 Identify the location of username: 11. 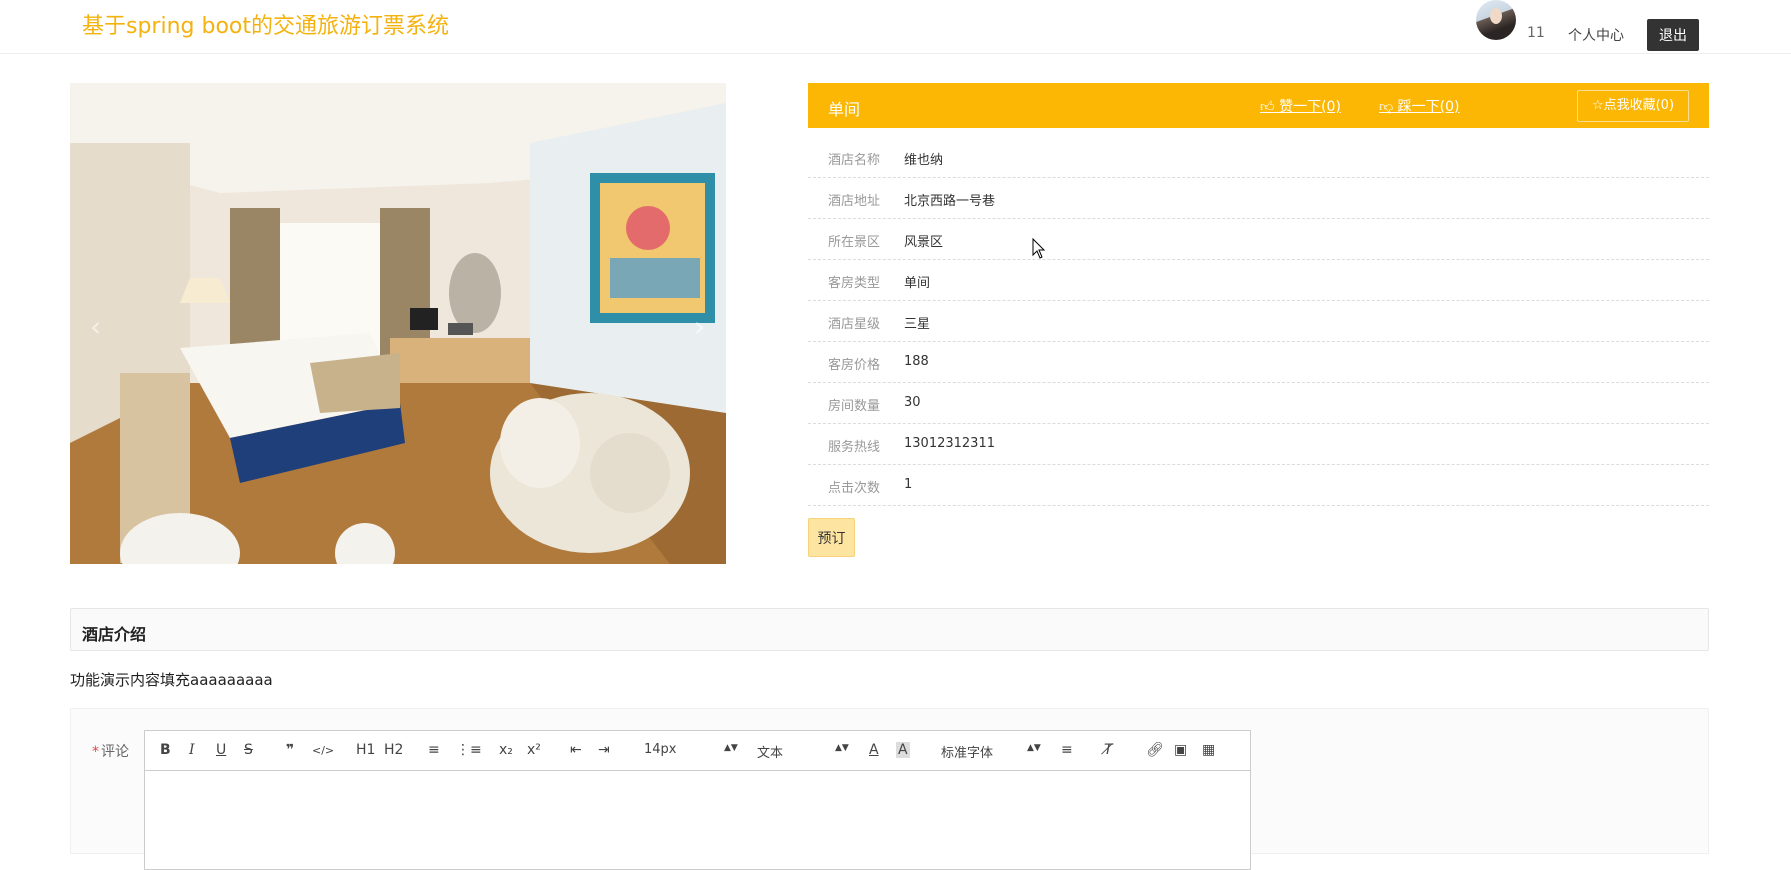
(1536, 33).